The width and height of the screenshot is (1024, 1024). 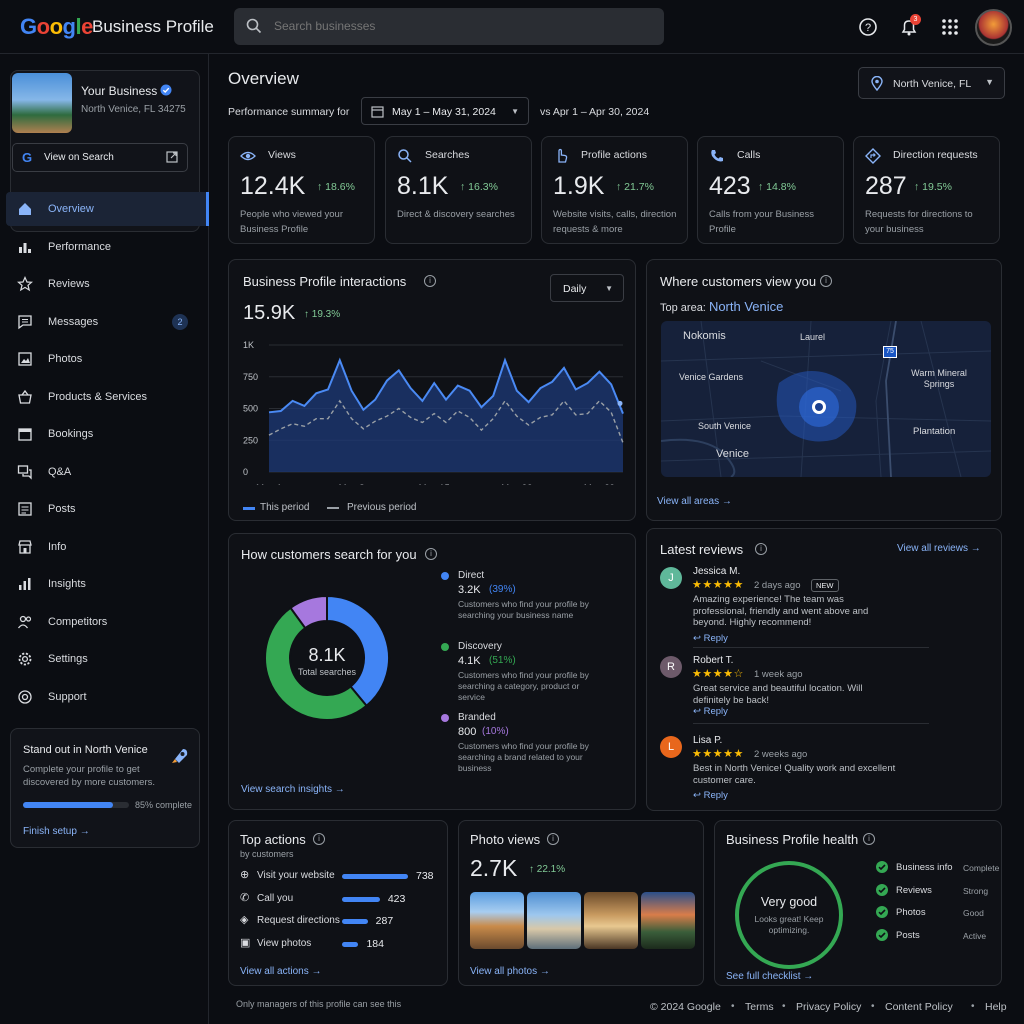 What do you see at coordinates (789, 924) in the screenshot?
I see `health-note: Looks great! Keep optimizing.` at bounding box center [789, 924].